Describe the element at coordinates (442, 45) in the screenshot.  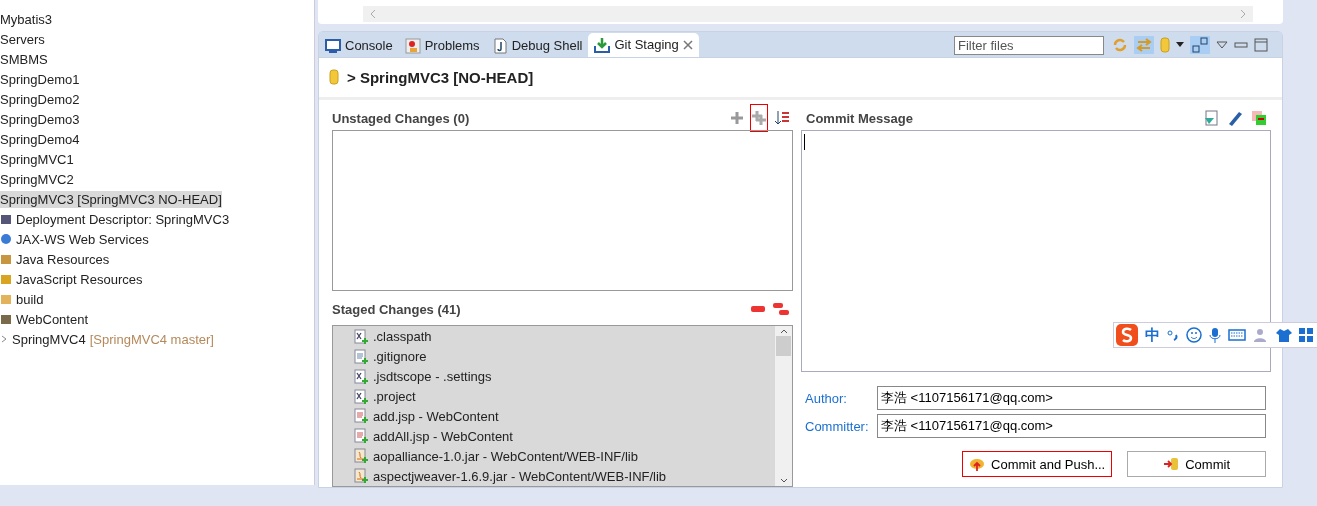
I see `view-tab: Problems` at that location.